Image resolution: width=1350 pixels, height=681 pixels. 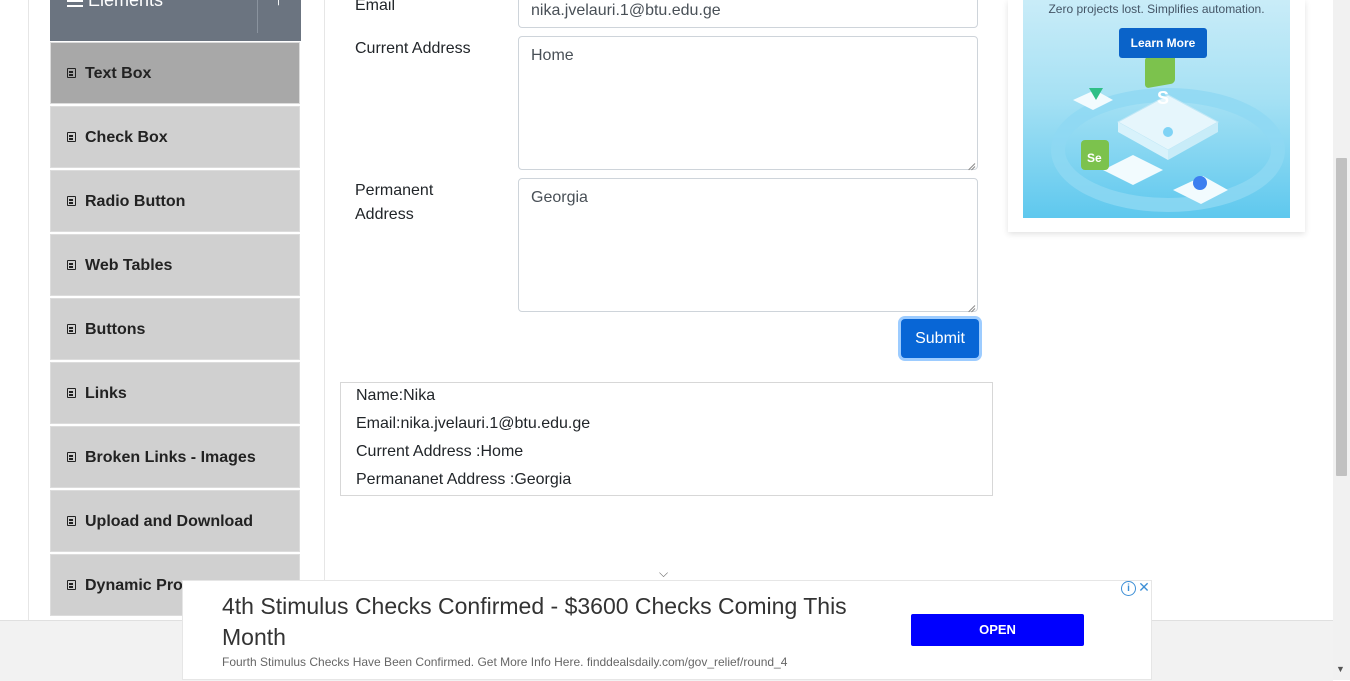 I want to click on sidebar-item-label: Check Box, so click(x=126, y=137).